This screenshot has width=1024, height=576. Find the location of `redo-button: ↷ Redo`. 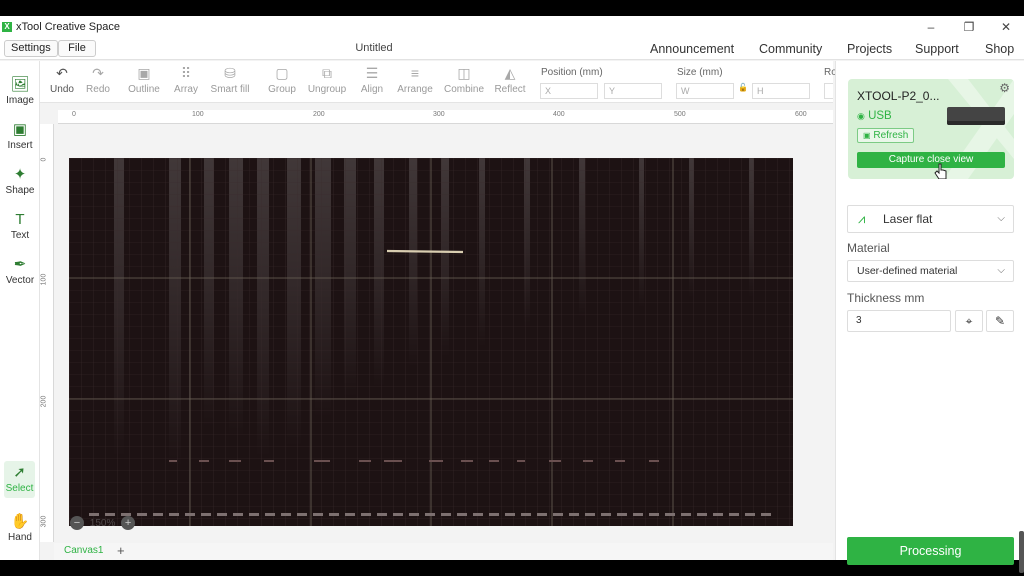

redo-button: ↷ Redo is located at coordinates (98, 79).